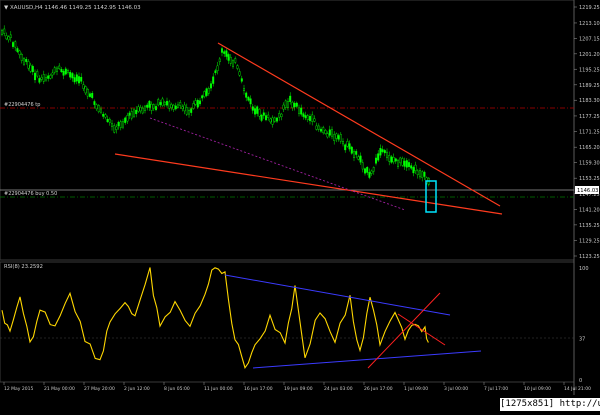 This screenshot has width=600, height=415. I want to click on rsi-lower-channel, so click(367, 359).